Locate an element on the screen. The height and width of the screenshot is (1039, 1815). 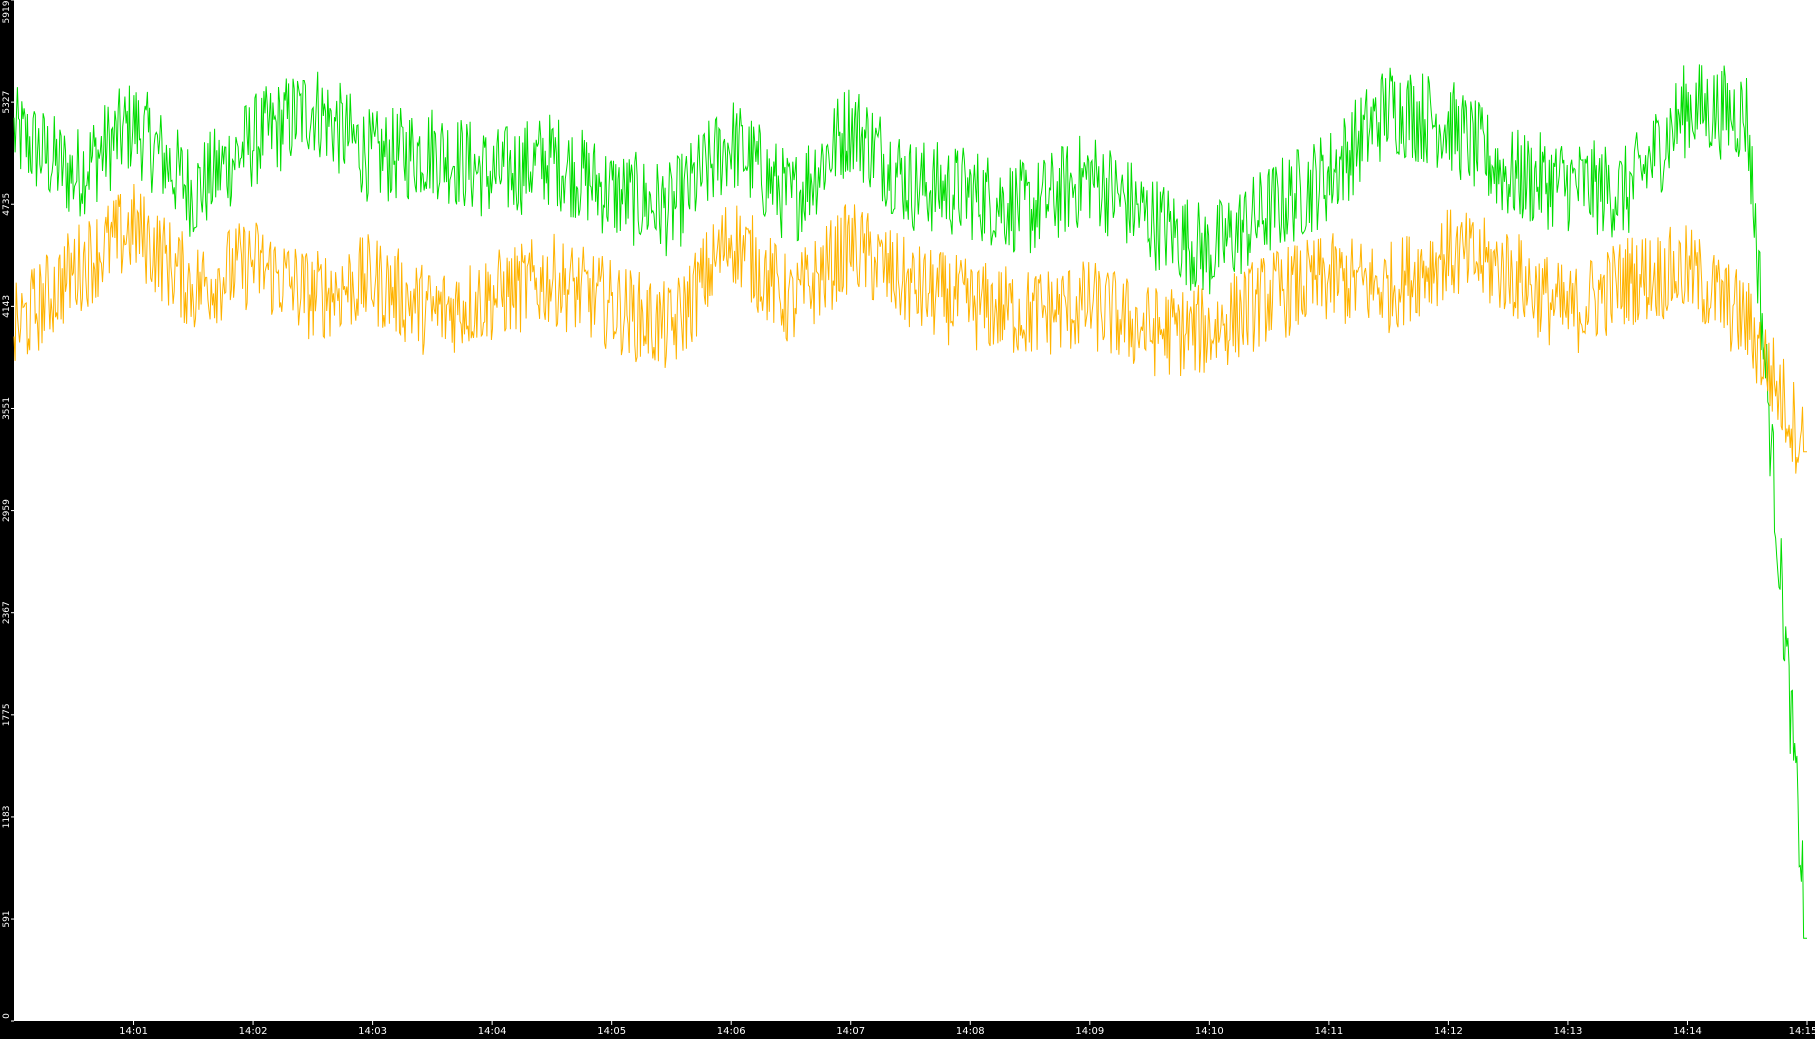
x-tick-label: 14:05 is located at coordinates (611, 1031).